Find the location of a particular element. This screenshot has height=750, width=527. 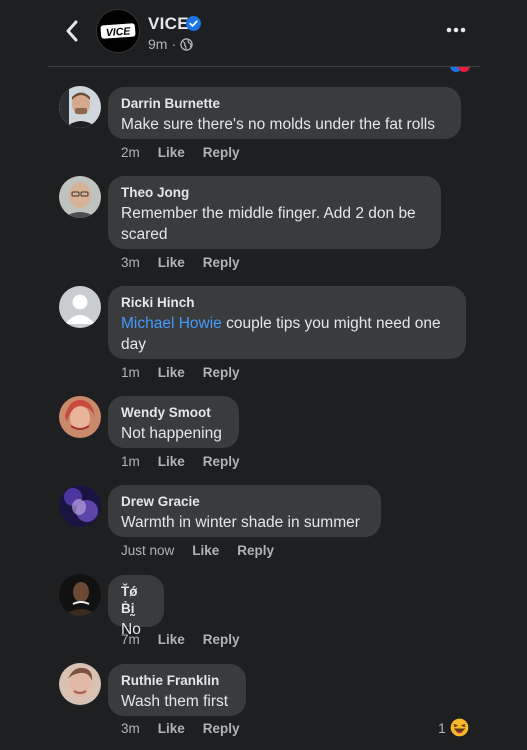

comment-bubble: Ruthie Franklin Wash them first is located at coordinates (177, 690).